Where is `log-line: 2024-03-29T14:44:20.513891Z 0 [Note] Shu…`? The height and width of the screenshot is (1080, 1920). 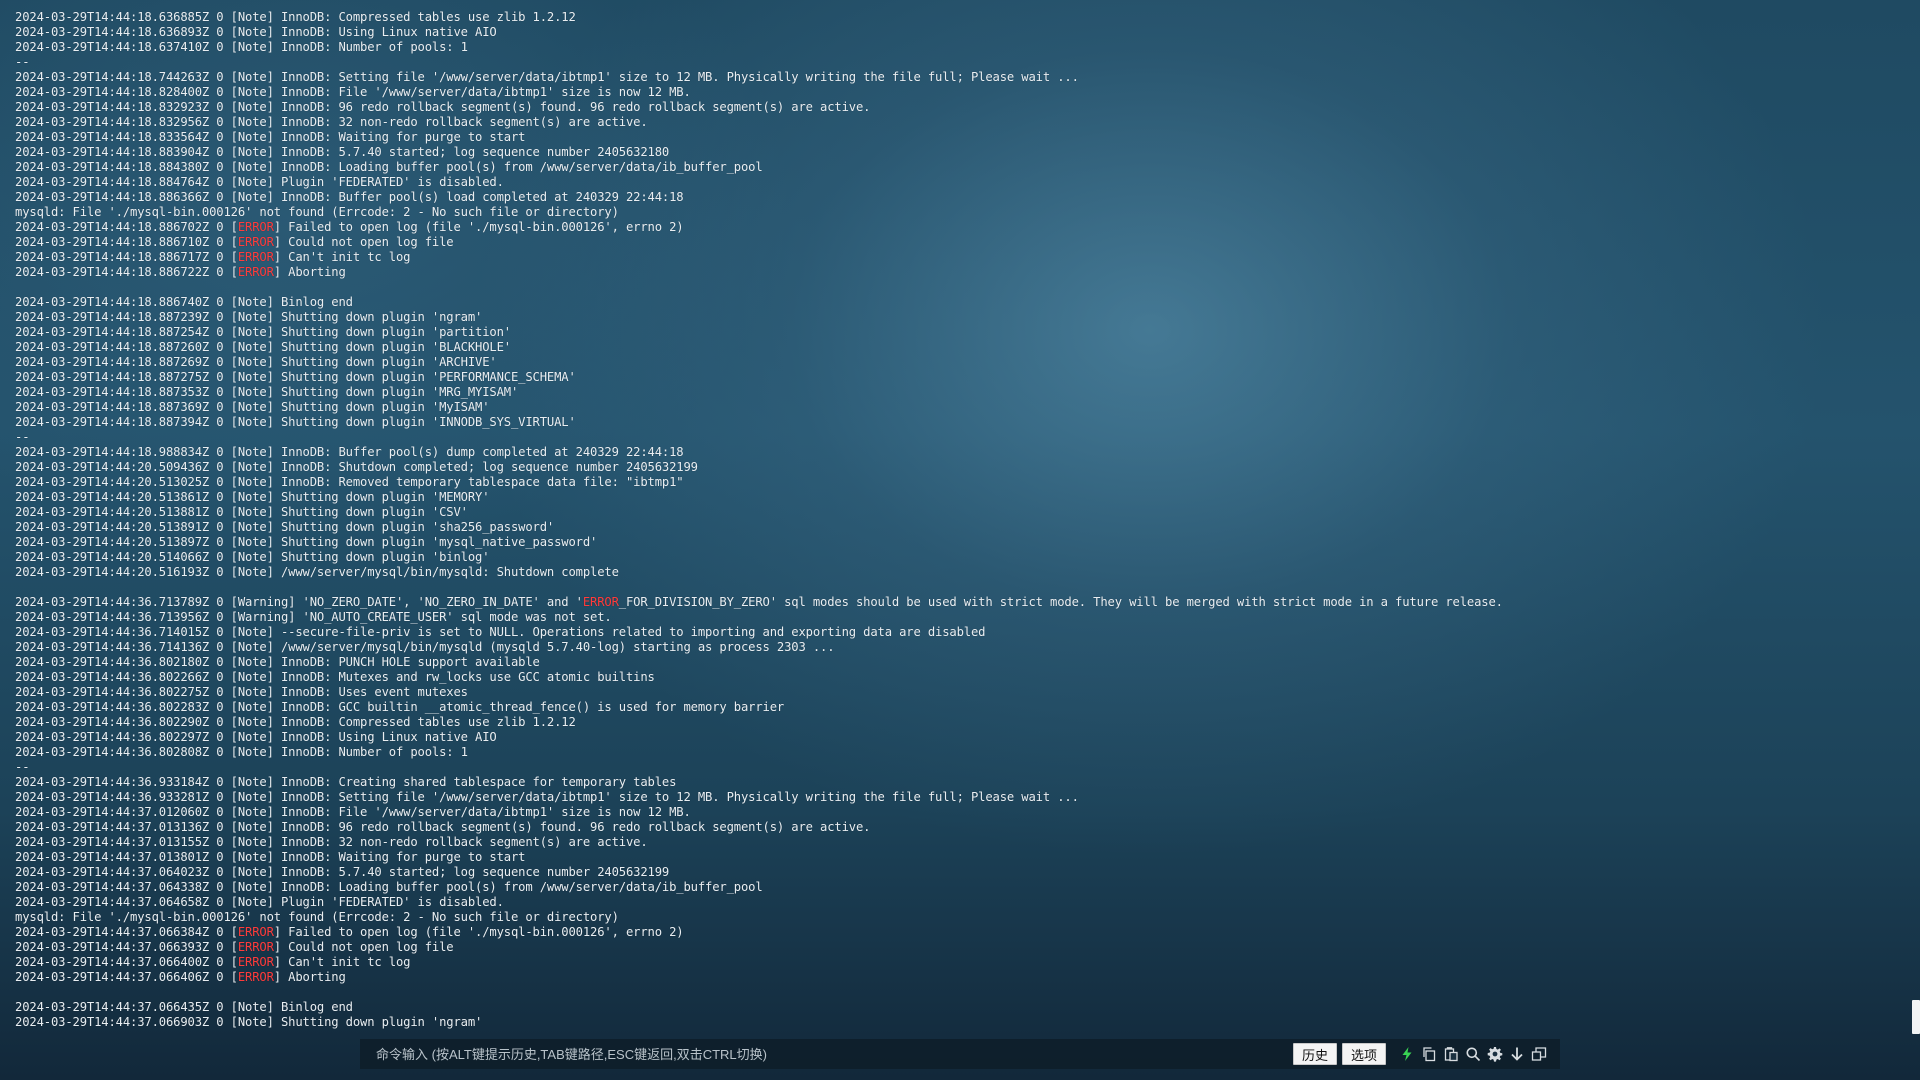 log-line: 2024-03-29T14:44:20.513891Z 0 [Note] Shu… is located at coordinates (285, 527).